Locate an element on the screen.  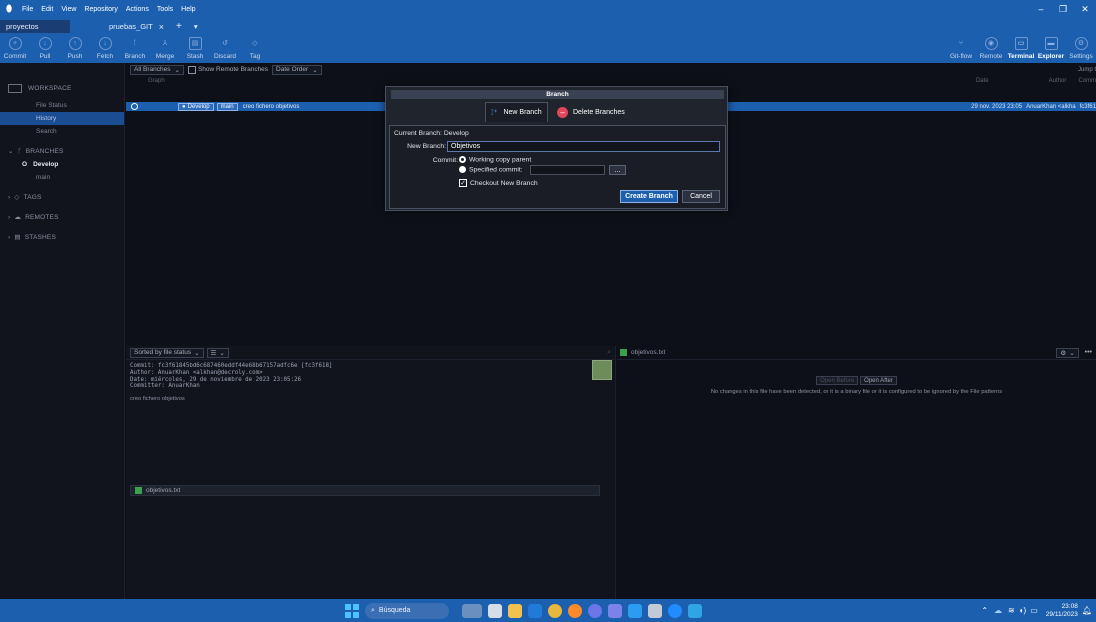
branches-header: ⌄ ᚴ BRANCHES is located at coordinates (62, 151).